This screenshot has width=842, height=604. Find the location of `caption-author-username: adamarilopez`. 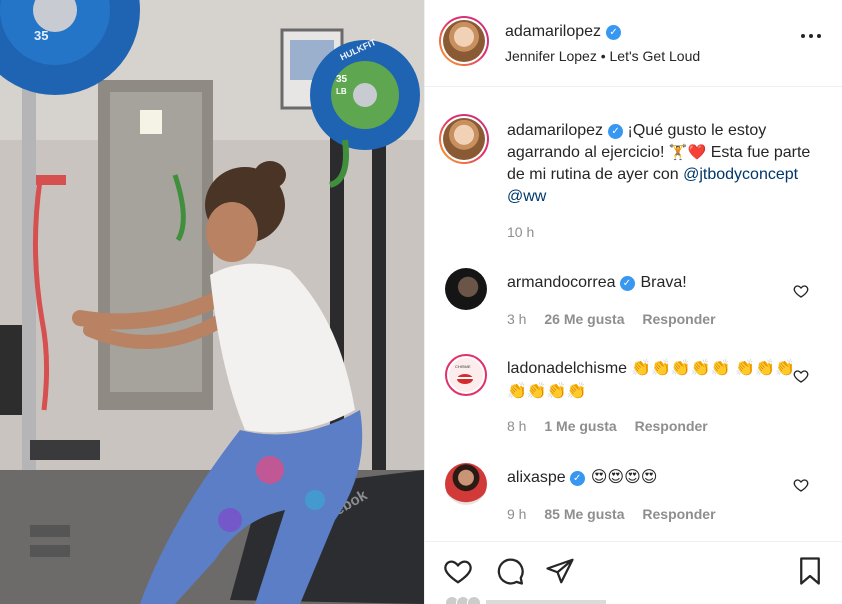

caption-author-username: adamarilopez is located at coordinates (555, 130).